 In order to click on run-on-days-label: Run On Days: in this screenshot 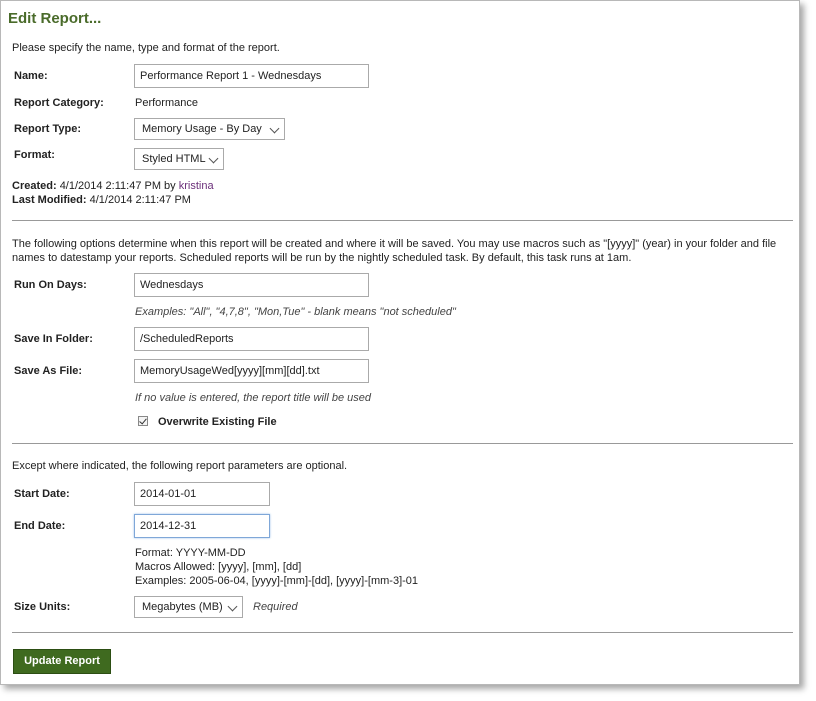, I will do `click(50, 285)`.